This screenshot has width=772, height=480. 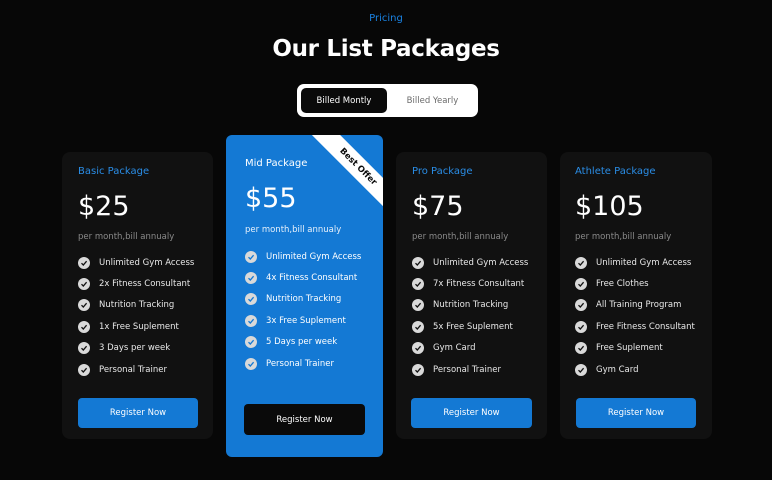 I want to click on pricing-eyebrow: Pricing, so click(x=386, y=18).